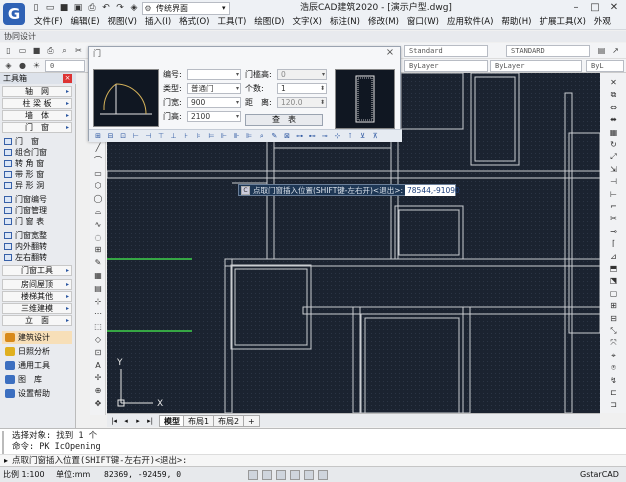 Image resolution: width=626 pixels, height=482 pixels. I want to click on draw-tool-icon: ⌒, so click(98, 160).